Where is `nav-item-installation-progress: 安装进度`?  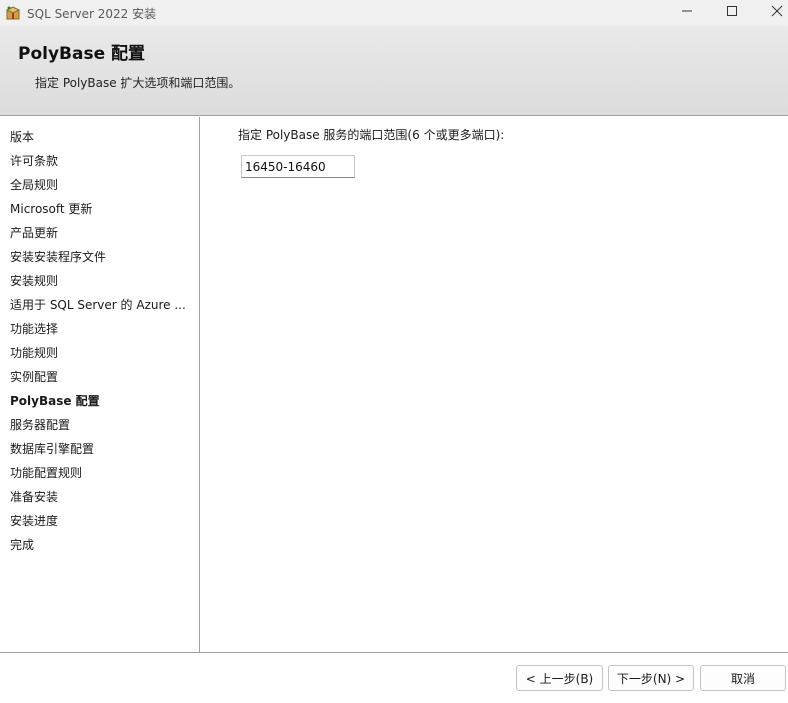
nav-item-installation-progress: 安装进度 is located at coordinates (100, 520).